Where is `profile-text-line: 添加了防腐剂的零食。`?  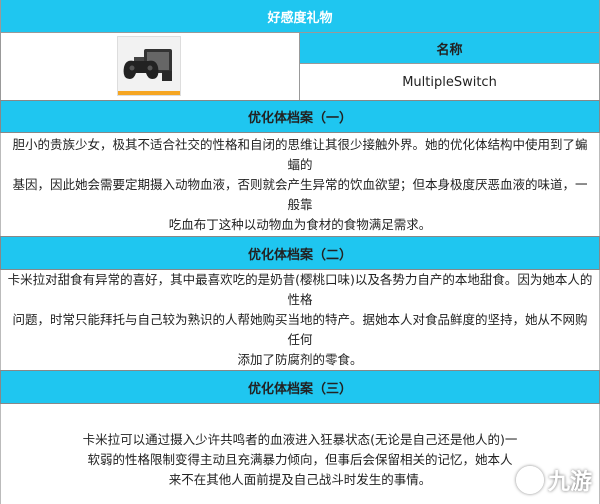
profile-text-line: 添加了防腐剂的零食。 is located at coordinates (300, 359).